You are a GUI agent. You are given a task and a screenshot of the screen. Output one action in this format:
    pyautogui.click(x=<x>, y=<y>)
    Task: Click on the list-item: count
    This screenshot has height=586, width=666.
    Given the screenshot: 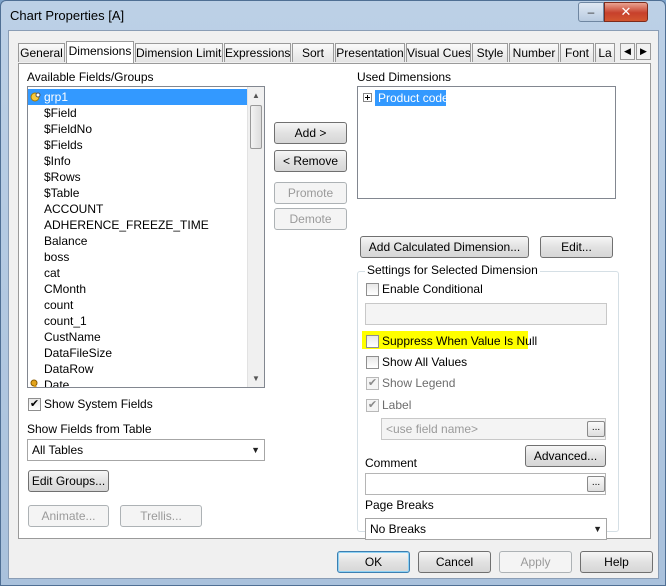 What is the action you would take?
    pyautogui.click(x=50, y=305)
    